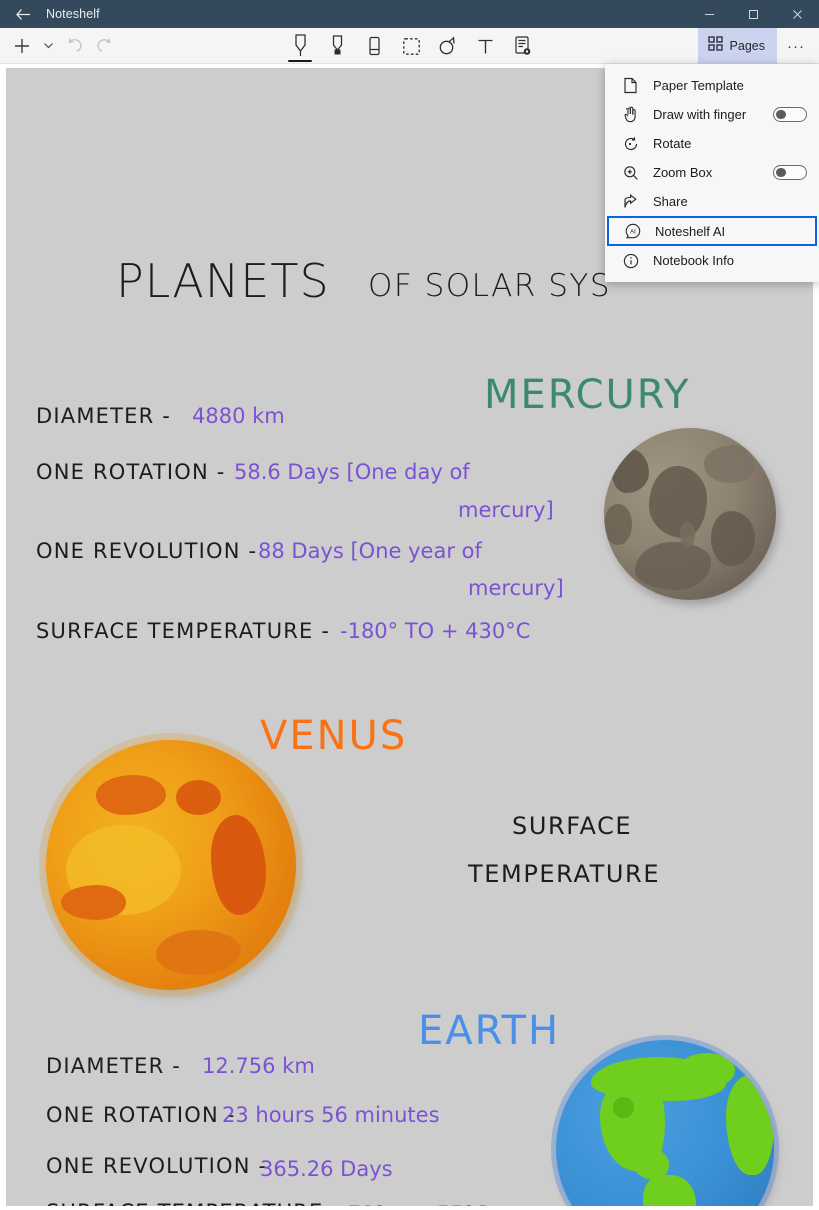 This screenshot has width=819, height=1210. Describe the element at coordinates (238, 416) in the screenshot. I see `mercury-diameter-value: 4880 km` at that location.